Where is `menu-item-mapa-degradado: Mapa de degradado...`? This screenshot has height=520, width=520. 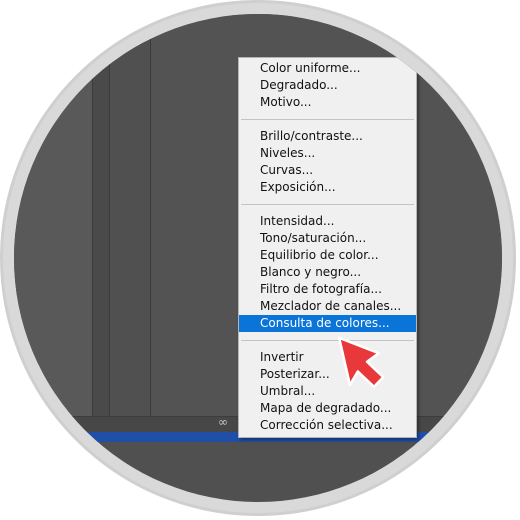
menu-item-mapa-degradado: Mapa de degradado... is located at coordinates (327, 408).